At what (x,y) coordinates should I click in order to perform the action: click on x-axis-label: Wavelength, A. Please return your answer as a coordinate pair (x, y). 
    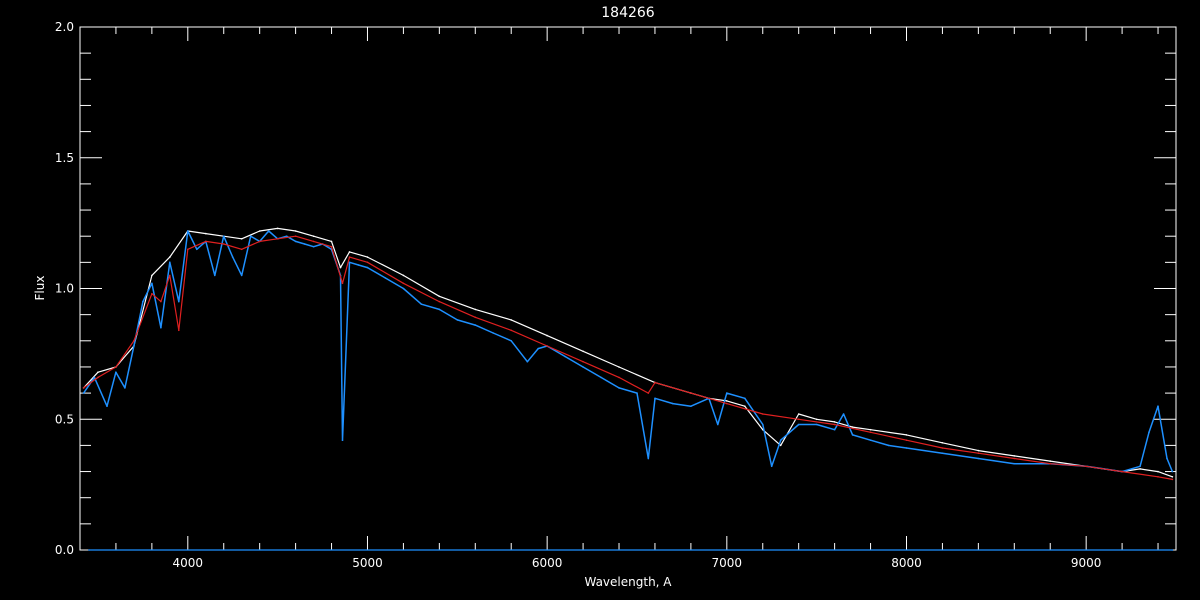
    Looking at the image, I should click on (628, 582).